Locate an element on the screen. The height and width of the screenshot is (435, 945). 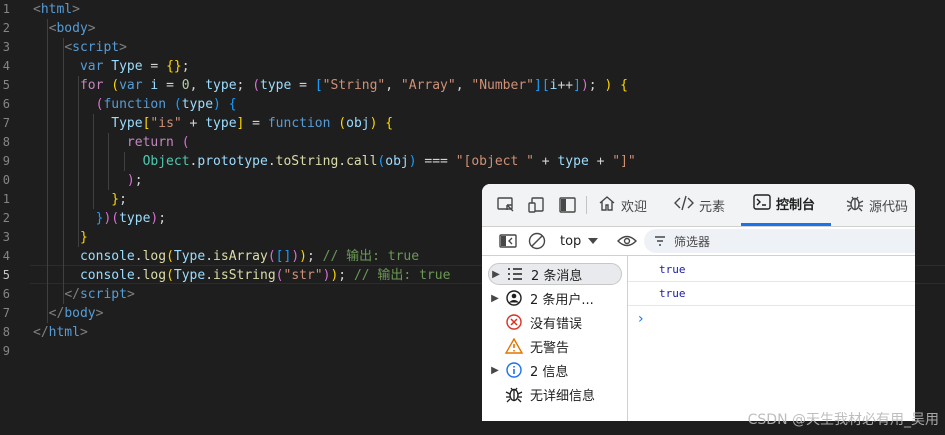
code-token: html is located at coordinates (56, 9).